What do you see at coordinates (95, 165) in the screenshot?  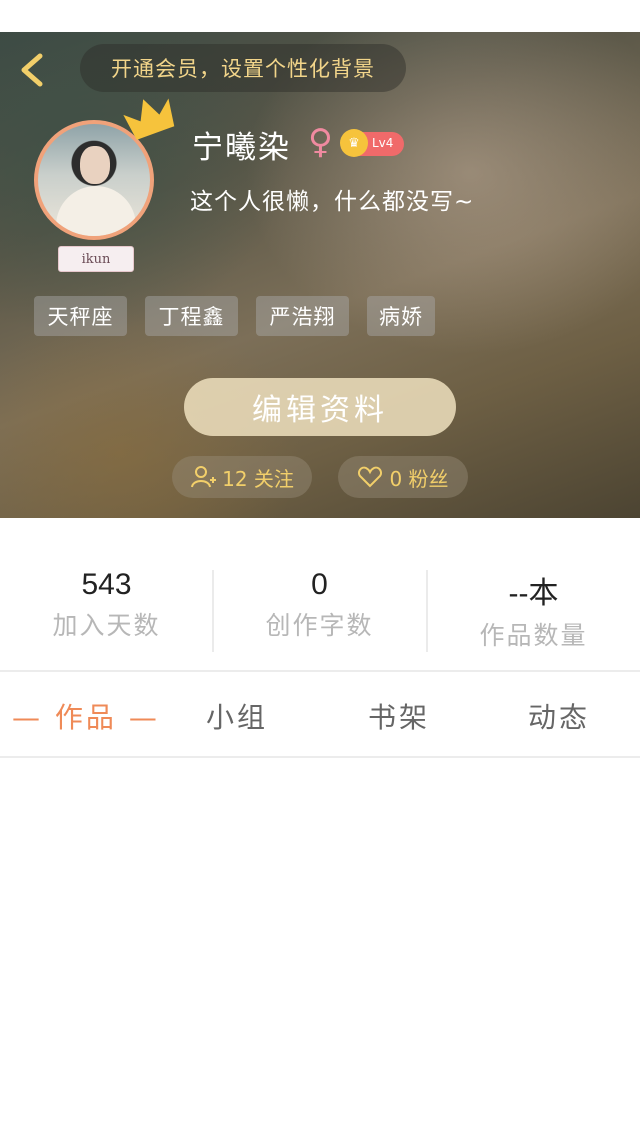 I see `avatar-face` at bounding box center [95, 165].